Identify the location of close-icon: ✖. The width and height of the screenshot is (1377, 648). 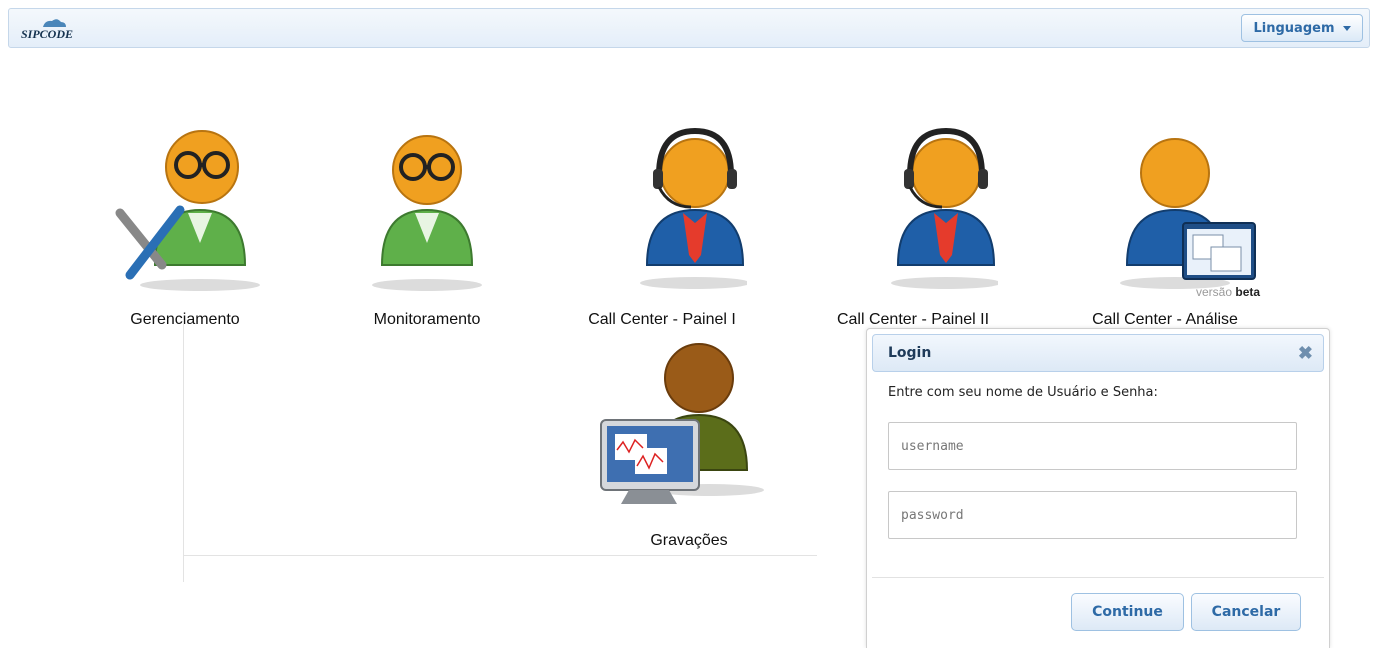
(1305, 353).